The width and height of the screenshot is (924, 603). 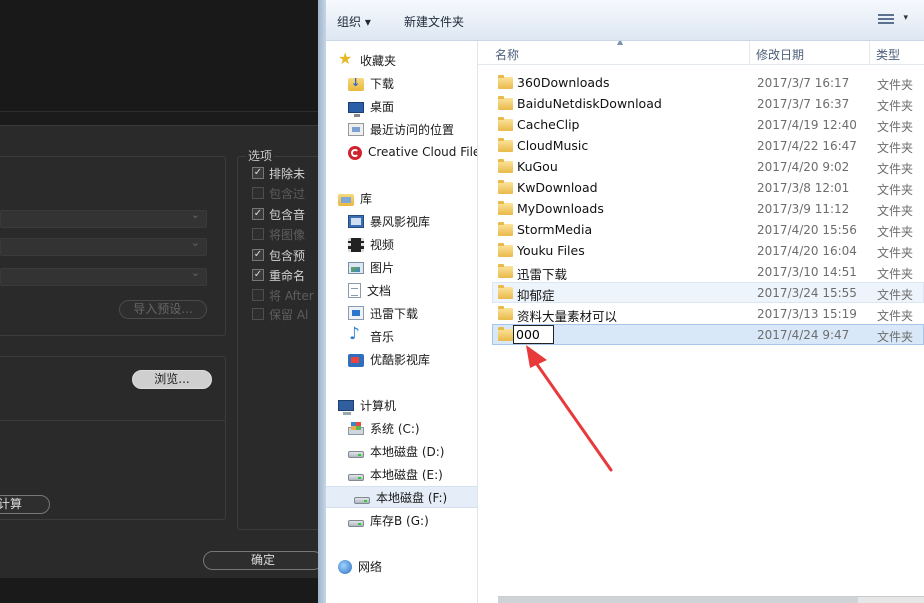 I want to click on file-row: CacheClip 2017/4/19 12:40 文件夹, so click(x=708, y=124).